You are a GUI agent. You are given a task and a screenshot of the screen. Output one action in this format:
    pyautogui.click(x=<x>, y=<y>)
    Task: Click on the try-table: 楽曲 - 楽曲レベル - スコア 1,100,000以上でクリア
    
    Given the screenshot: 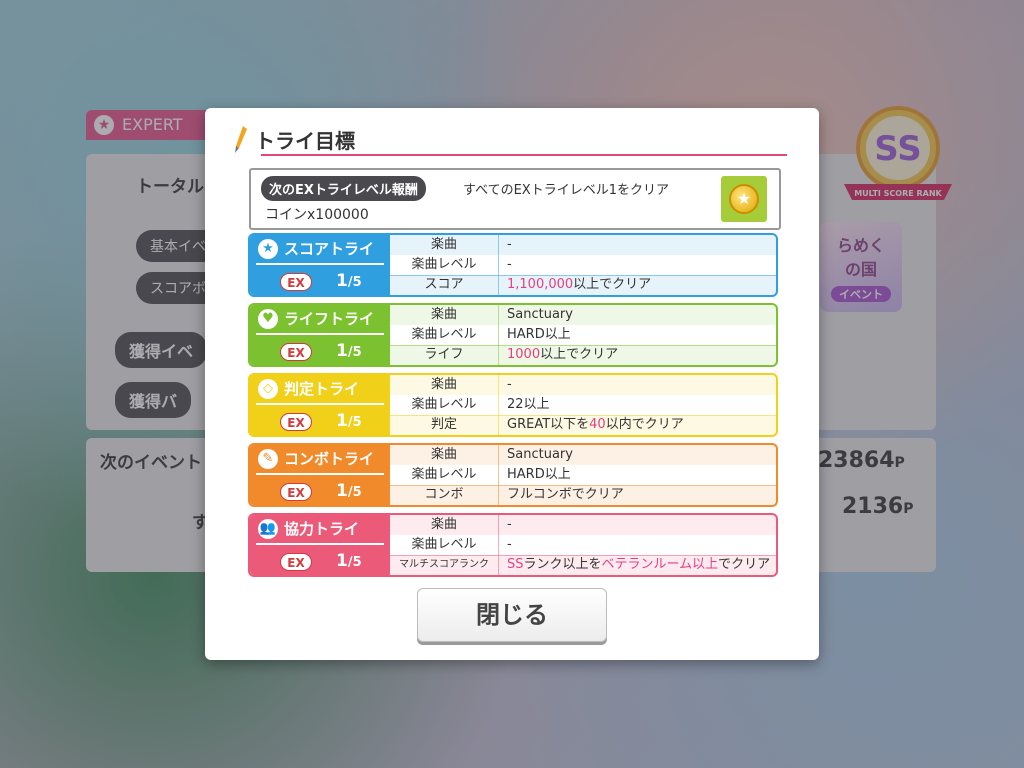 What is the action you would take?
    pyautogui.click(x=583, y=265)
    